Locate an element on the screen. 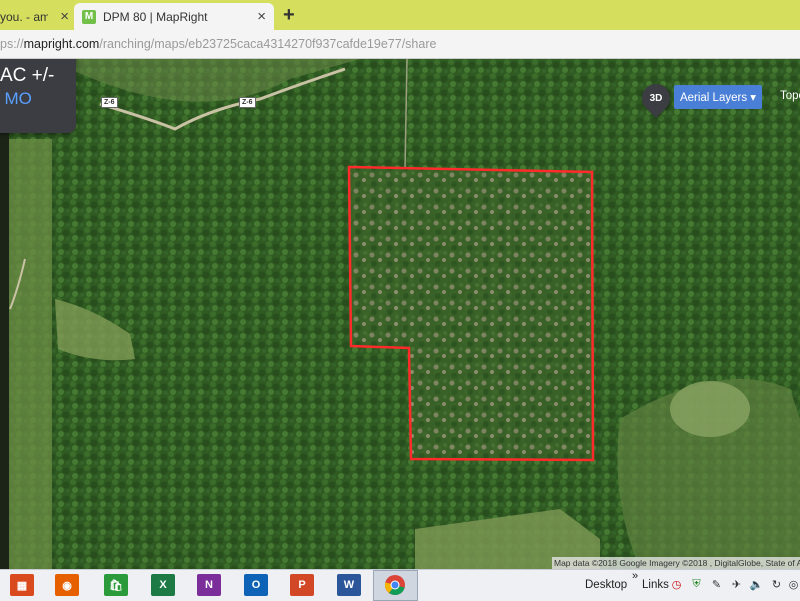 The height and width of the screenshot is (601, 800). chrome-logo is located at coordinates (394, 585).